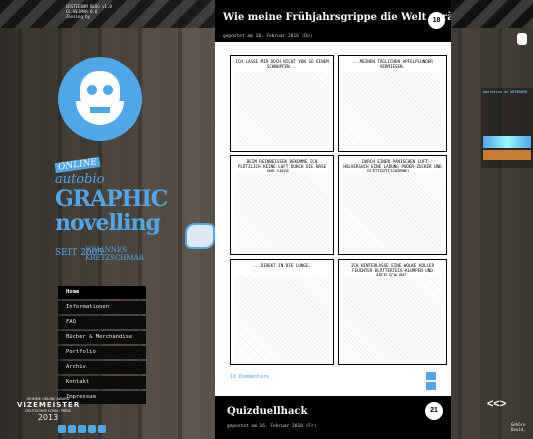 The width and height of the screenshot is (533, 439). I want to click on widget-title: Operation at WEIMARER, so click(505, 92).